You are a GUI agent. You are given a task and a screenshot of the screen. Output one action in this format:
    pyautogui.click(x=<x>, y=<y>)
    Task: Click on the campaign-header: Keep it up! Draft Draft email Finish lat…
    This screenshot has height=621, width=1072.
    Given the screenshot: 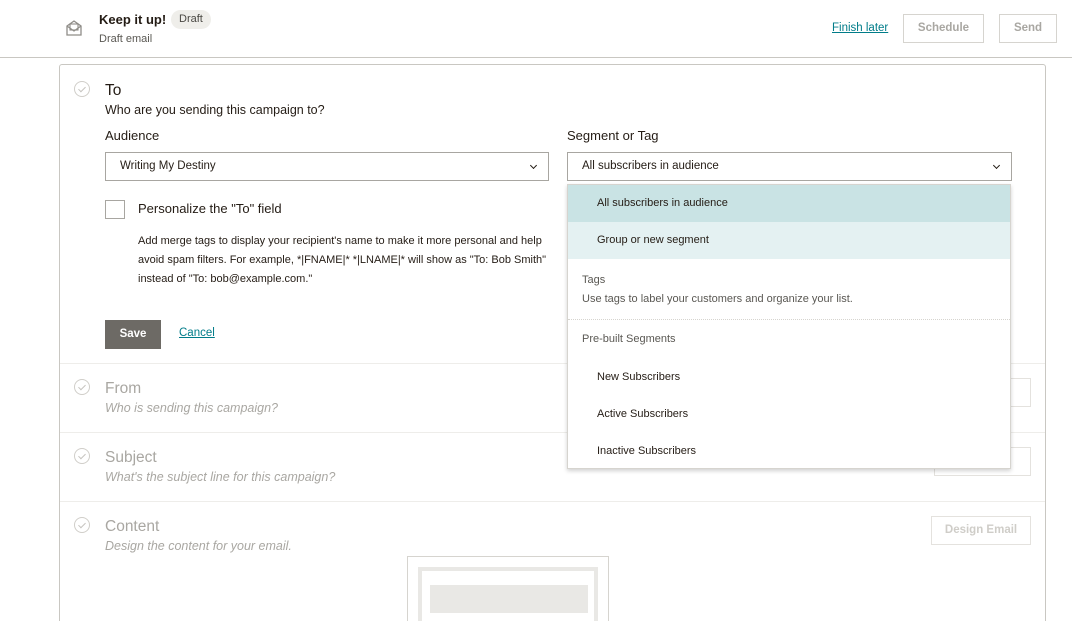 What is the action you would take?
    pyautogui.click(x=536, y=29)
    